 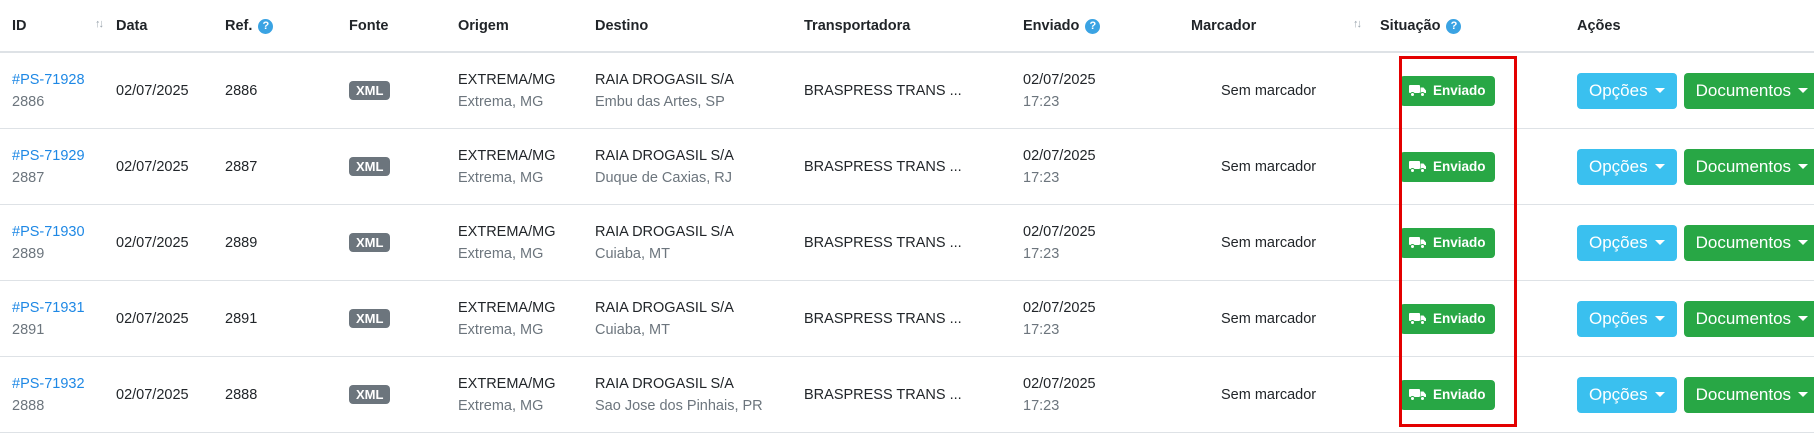 What do you see at coordinates (1686, 26) in the screenshot?
I see `header-acoes: Ações` at bounding box center [1686, 26].